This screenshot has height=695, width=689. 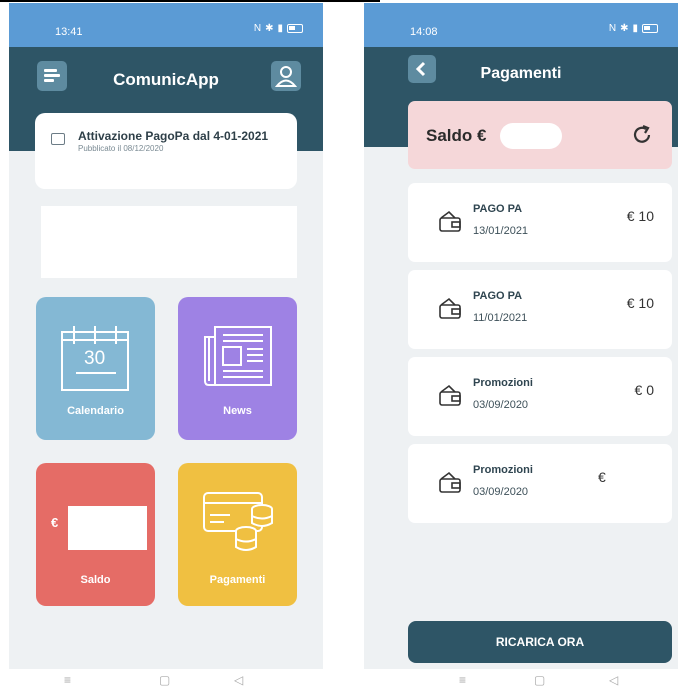 I want to click on profile-button, so click(x=286, y=76).